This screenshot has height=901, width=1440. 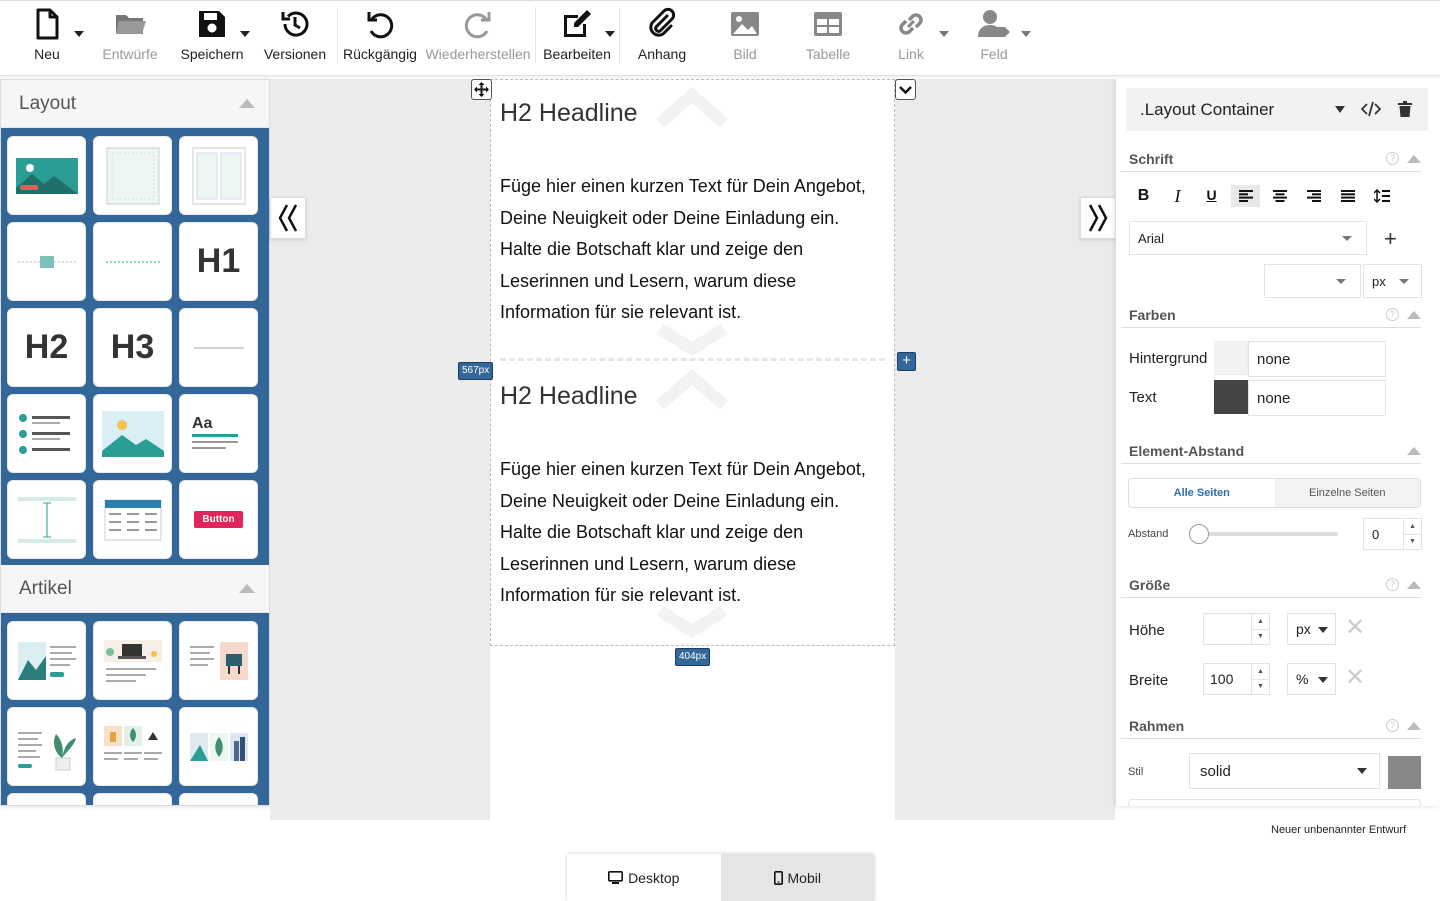 I want to click on field-button: Feld, so click(x=994, y=38).